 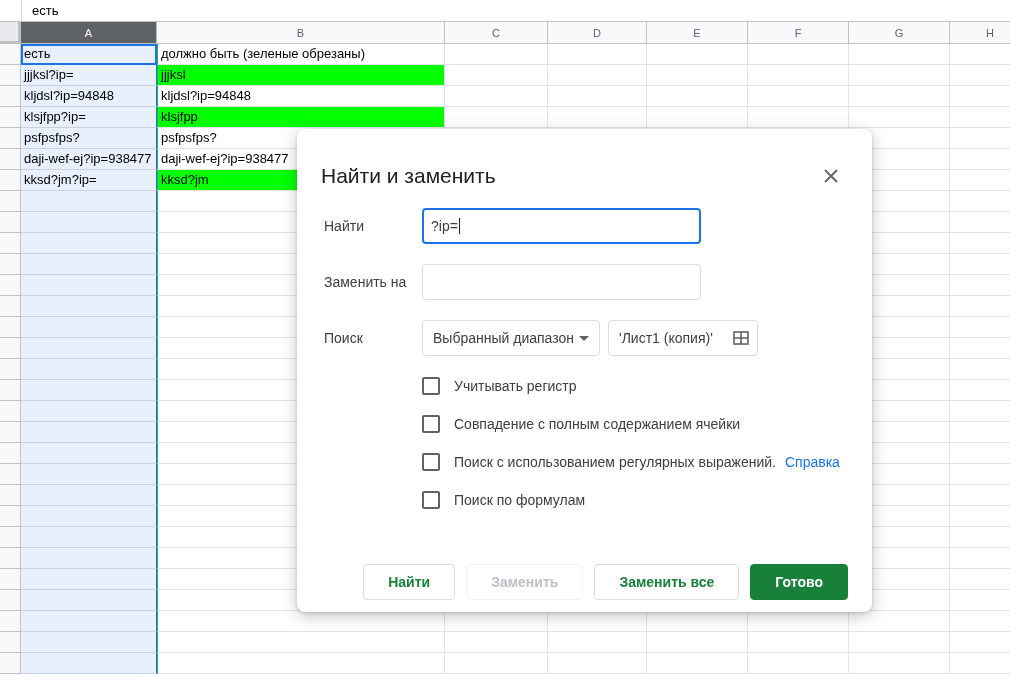 What do you see at coordinates (515, 386) in the screenshot?
I see `option-label: Учитывать регистр` at bounding box center [515, 386].